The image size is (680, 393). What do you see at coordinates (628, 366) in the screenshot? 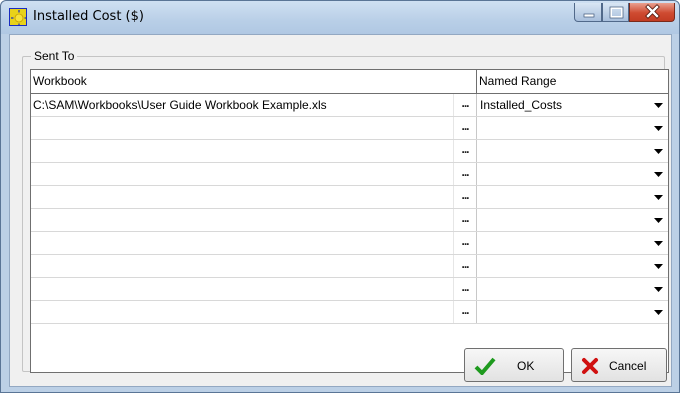
I see `cancel-label: Cancel` at bounding box center [628, 366].